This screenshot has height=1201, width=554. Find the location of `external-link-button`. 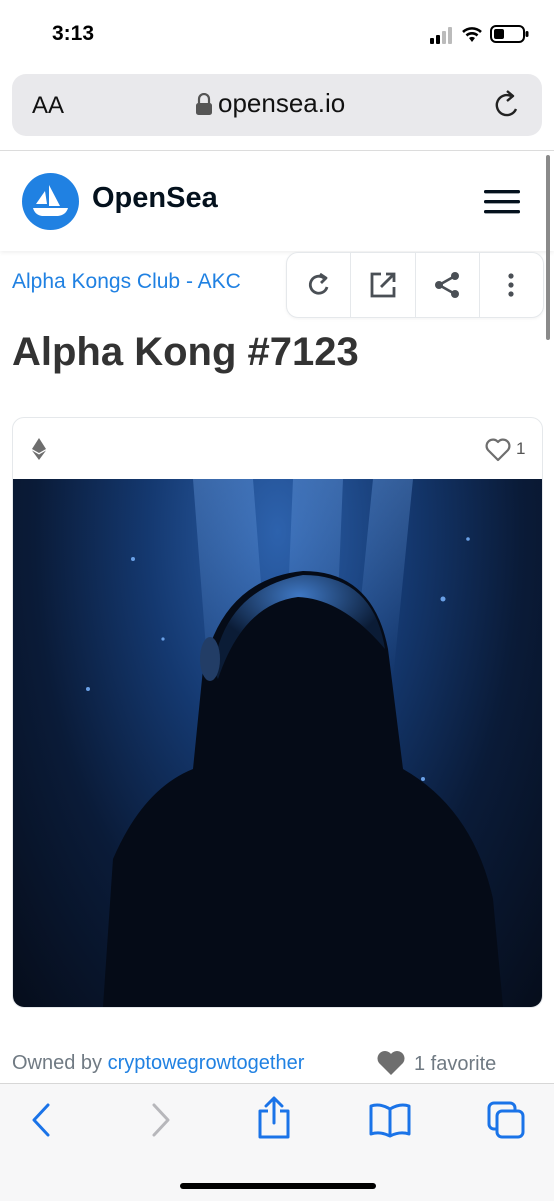

external-link-button is located at coordinates (383, 285).